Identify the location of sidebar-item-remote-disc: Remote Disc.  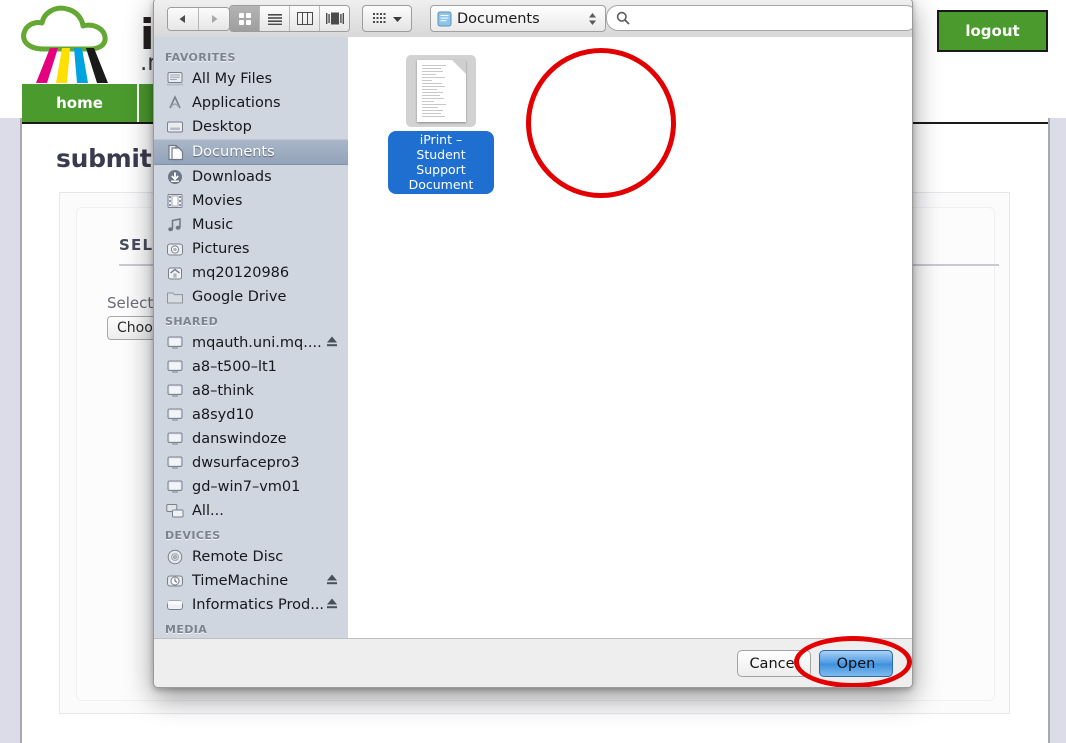
(251, 557).